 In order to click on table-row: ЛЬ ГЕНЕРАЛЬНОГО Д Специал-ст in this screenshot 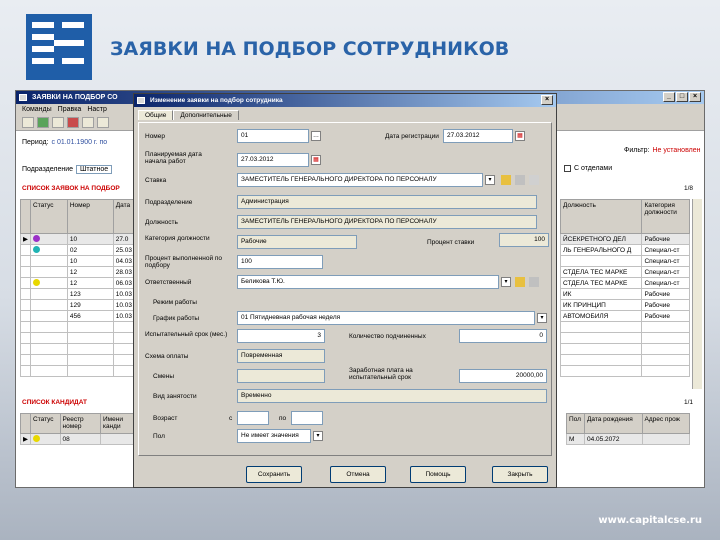, I will do `click(624, 250)`.